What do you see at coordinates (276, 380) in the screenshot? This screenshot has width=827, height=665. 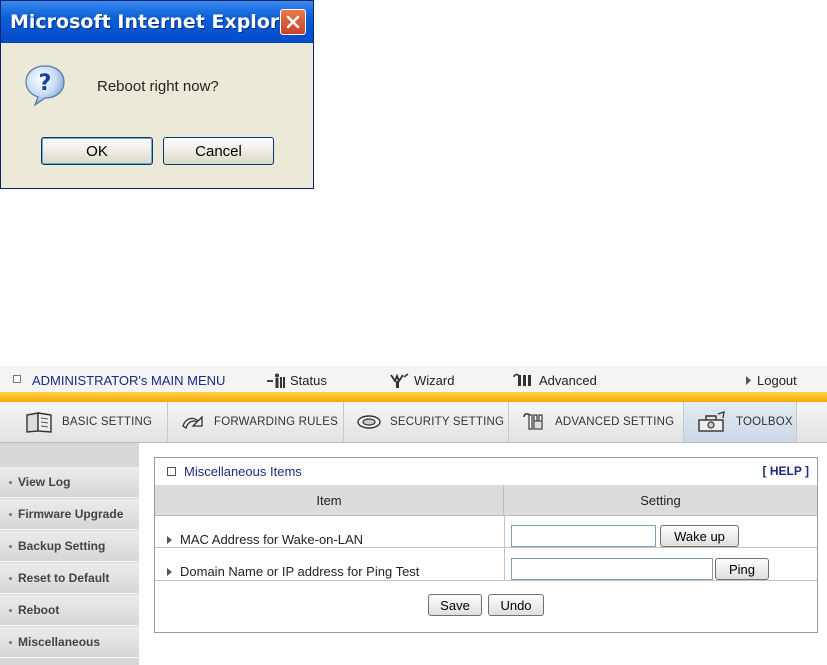 I see `status-icon` at bounding box center [276, 380].